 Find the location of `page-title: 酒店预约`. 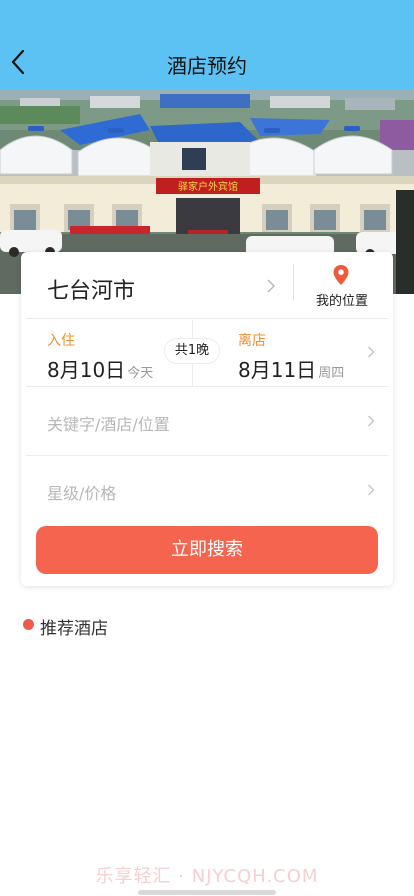

page-title: 酒店预约 is located at coordinates (207, 66).